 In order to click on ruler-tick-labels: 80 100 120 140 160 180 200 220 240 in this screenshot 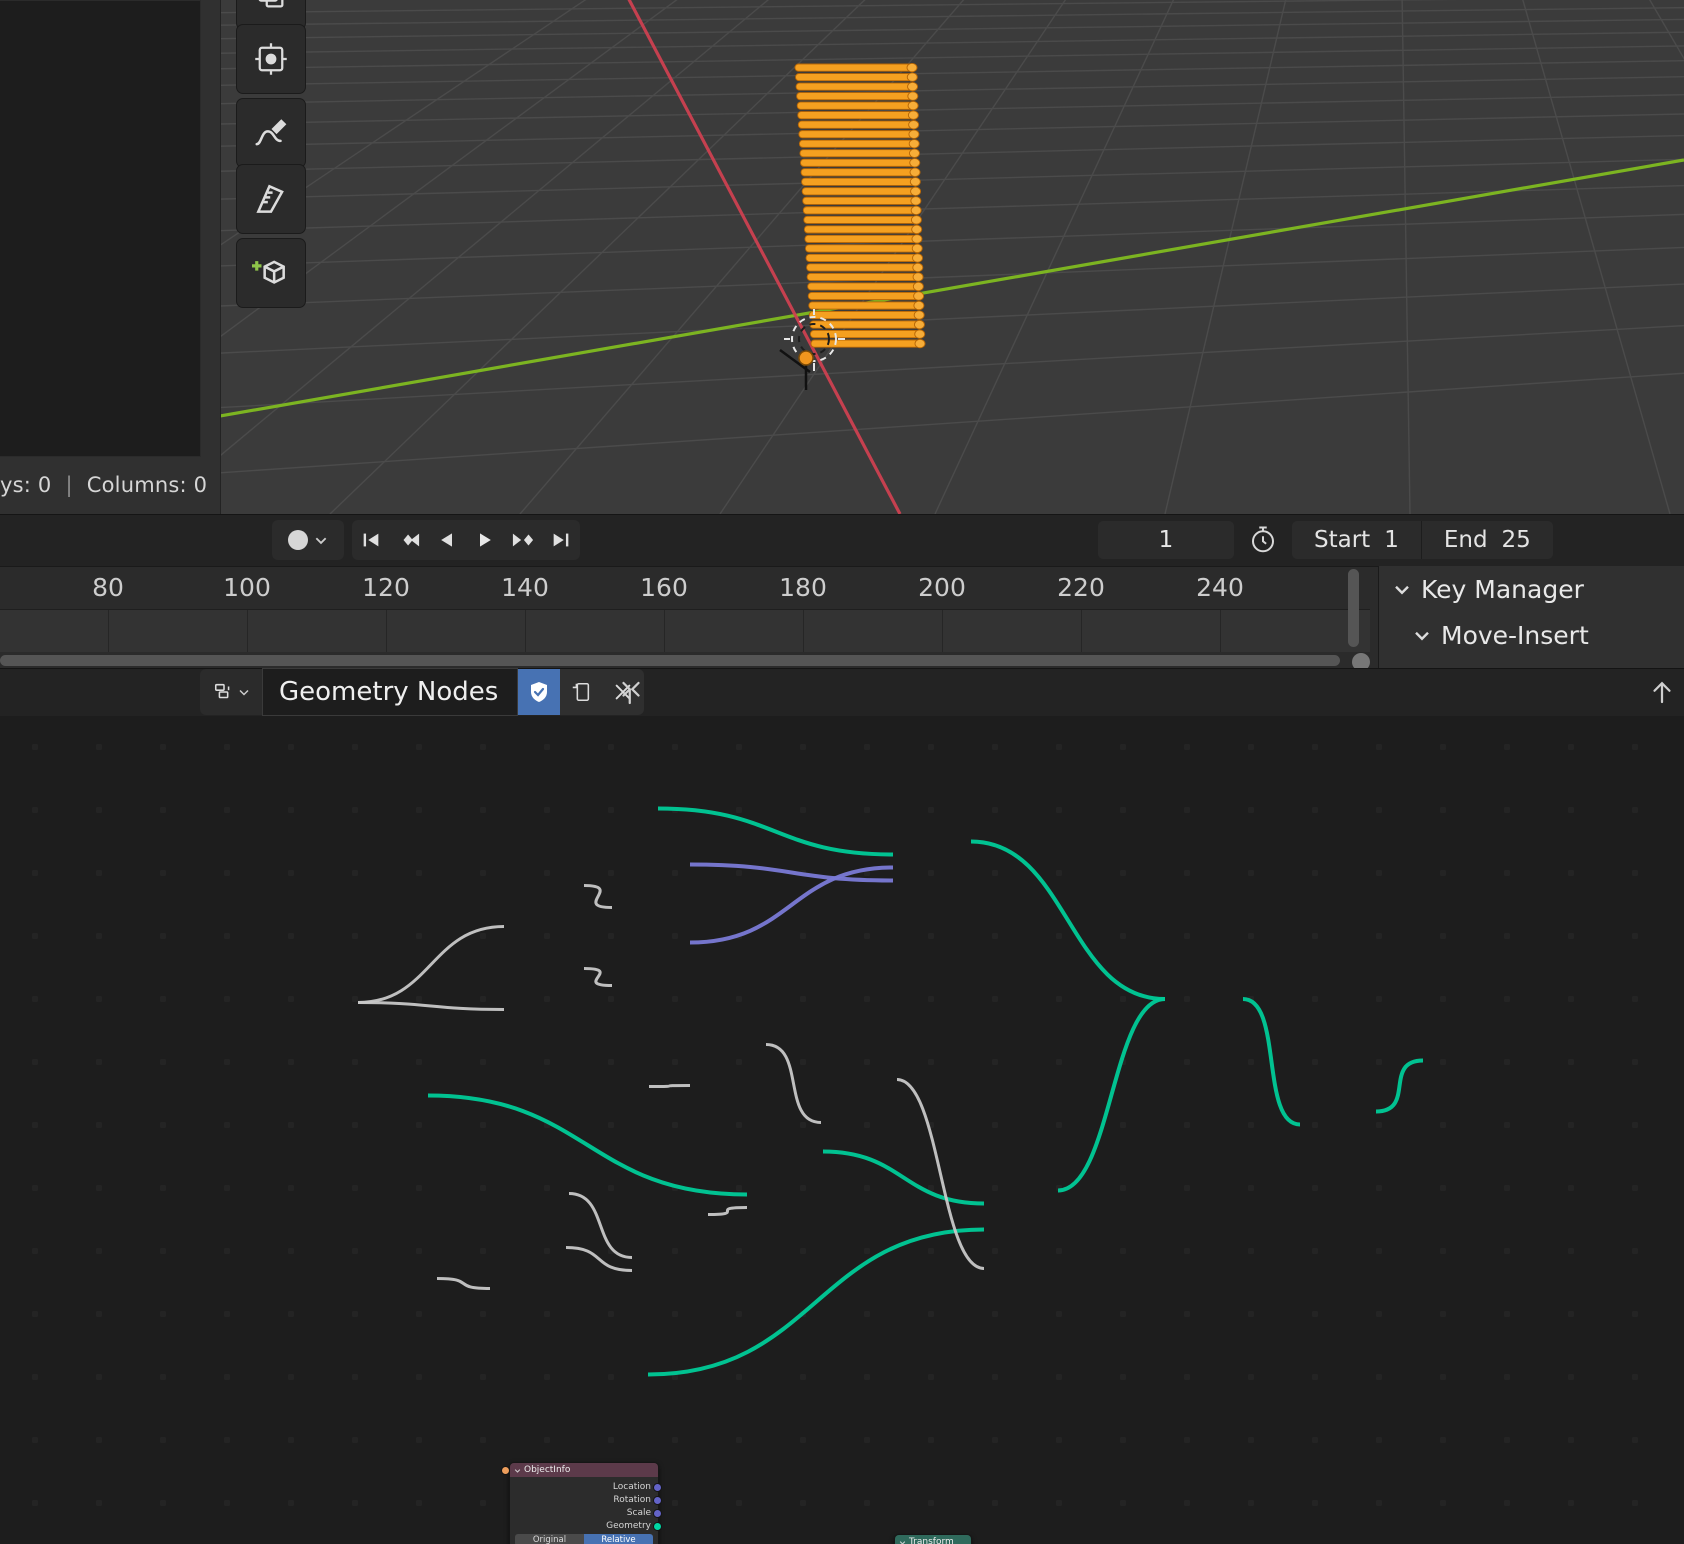, I will do `click(685, 588)`.